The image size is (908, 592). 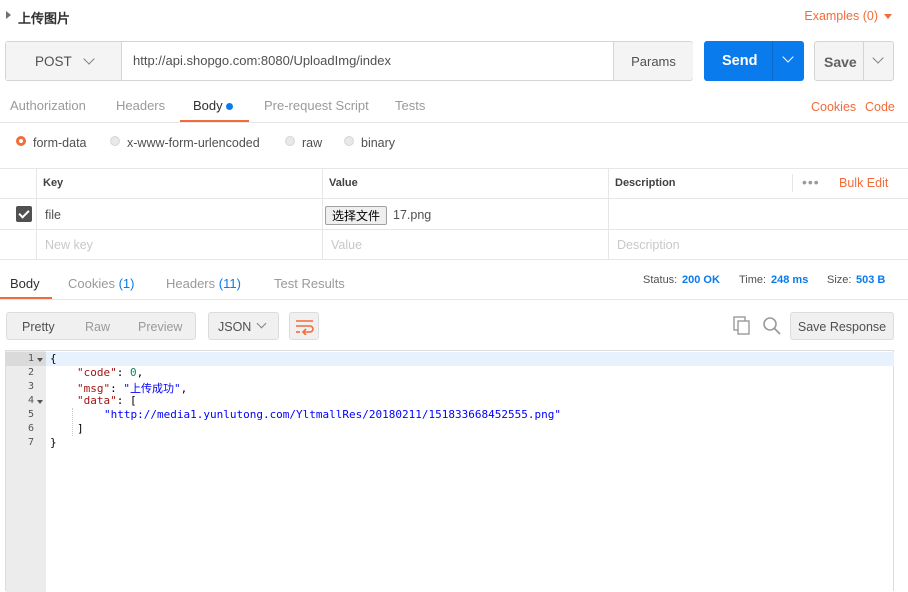 What do you see at coordinates (53, 358) in the screenshot?
I see `code-line: {` at bounding box center [53, 358].